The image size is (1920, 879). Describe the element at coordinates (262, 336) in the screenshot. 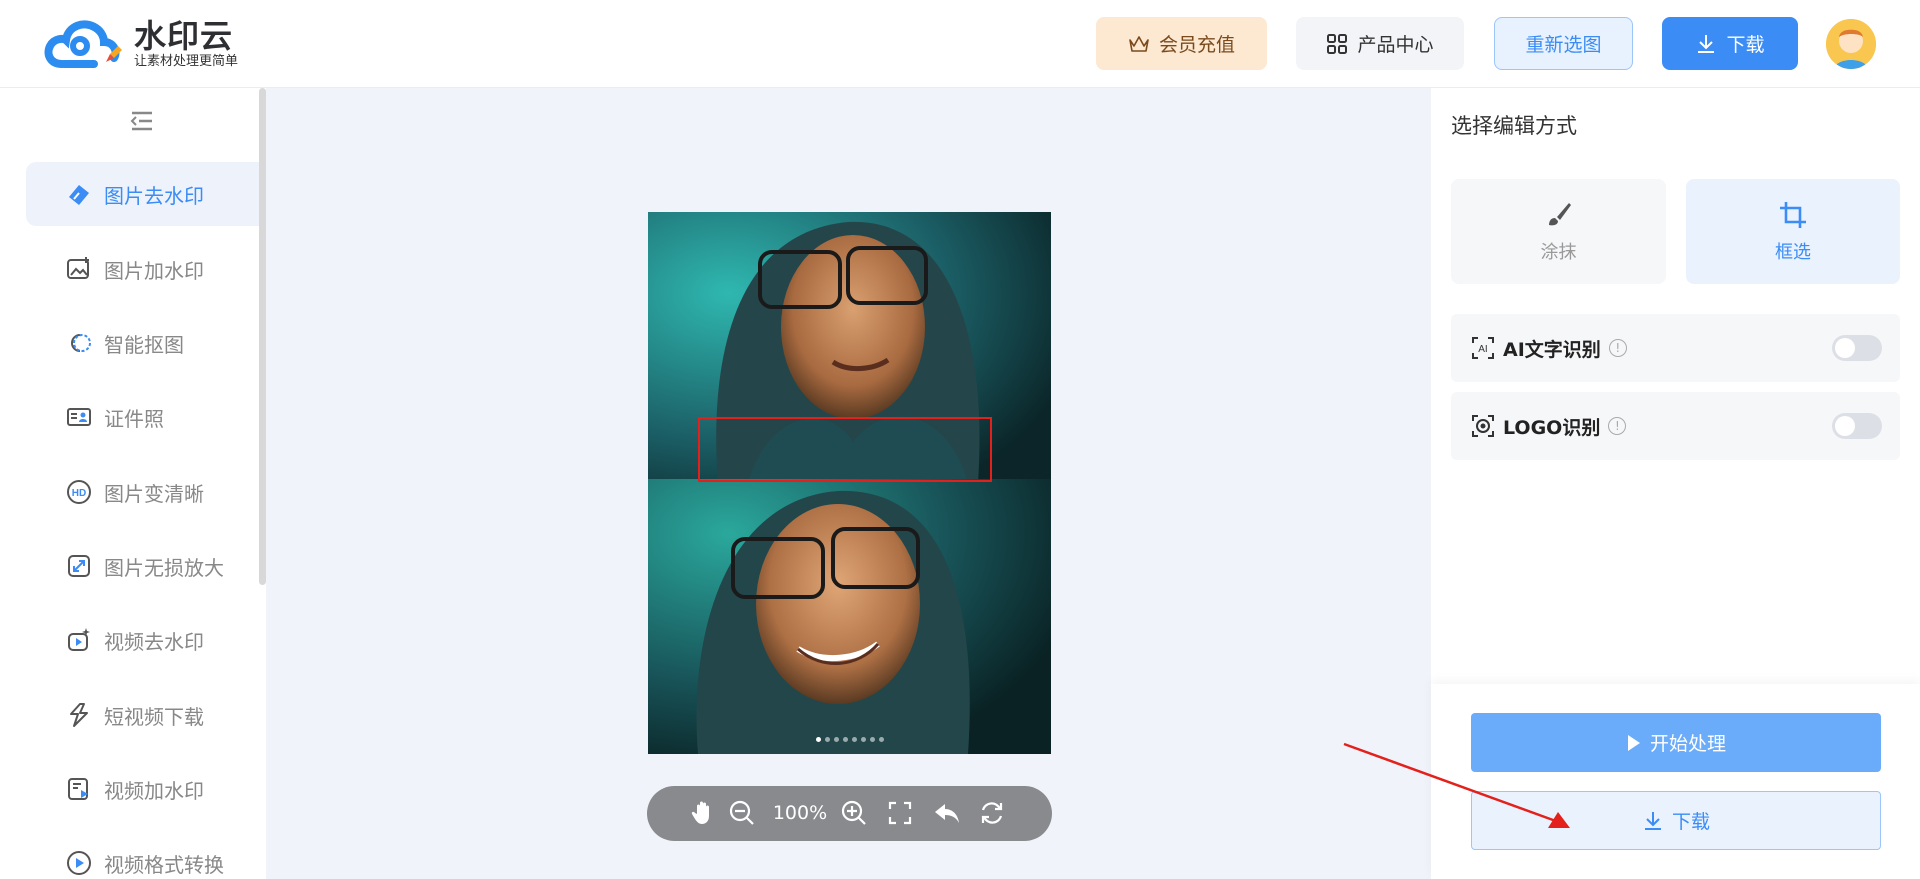

I see `sidebar-scrollbar` at that location.